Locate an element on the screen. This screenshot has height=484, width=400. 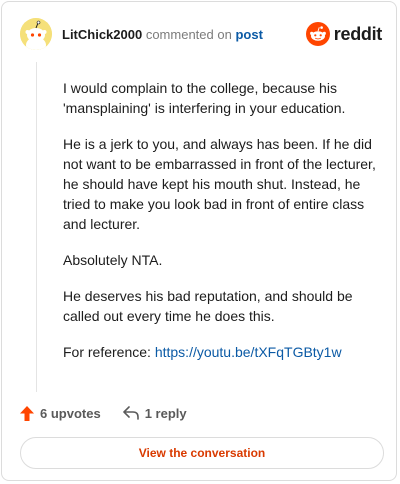
reply-count: 1 reply is located at coordinates (165, 413).